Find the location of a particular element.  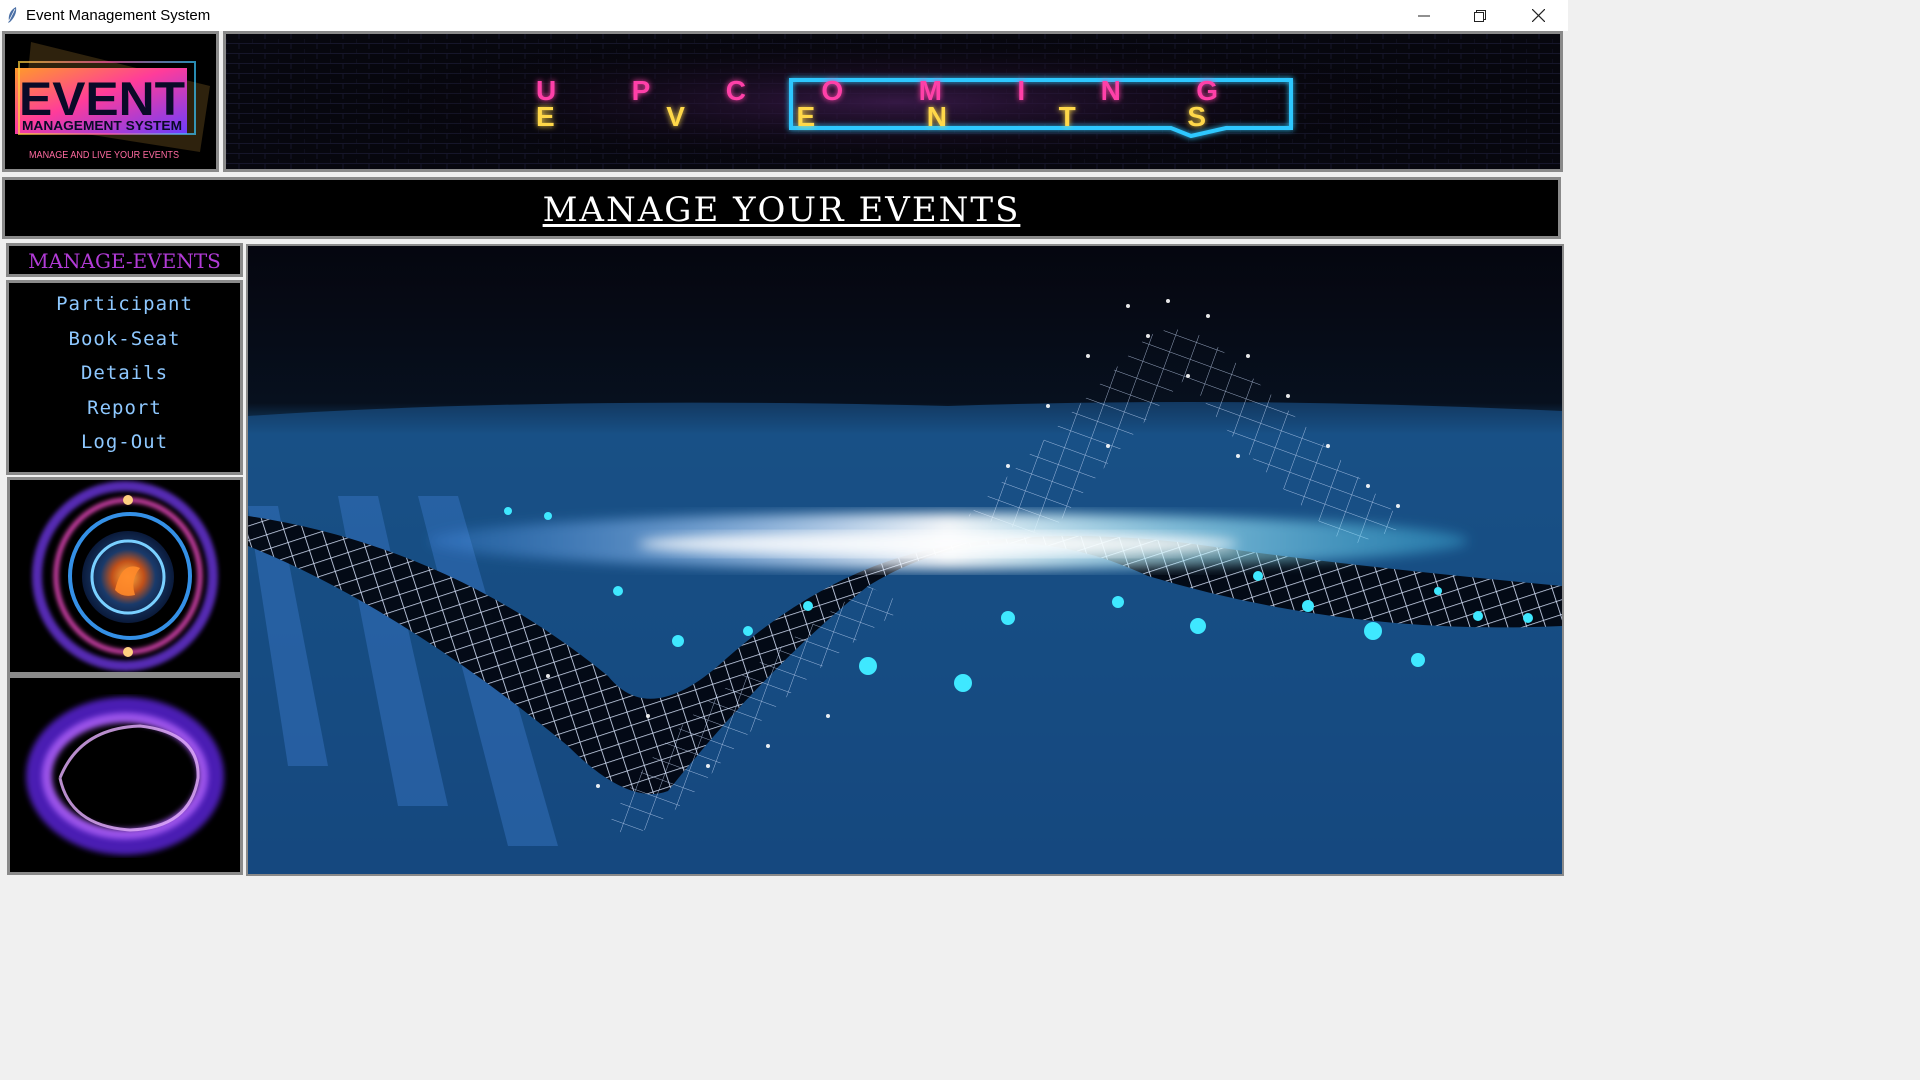

purple-vortex-image is located at coordinates (125, 775).